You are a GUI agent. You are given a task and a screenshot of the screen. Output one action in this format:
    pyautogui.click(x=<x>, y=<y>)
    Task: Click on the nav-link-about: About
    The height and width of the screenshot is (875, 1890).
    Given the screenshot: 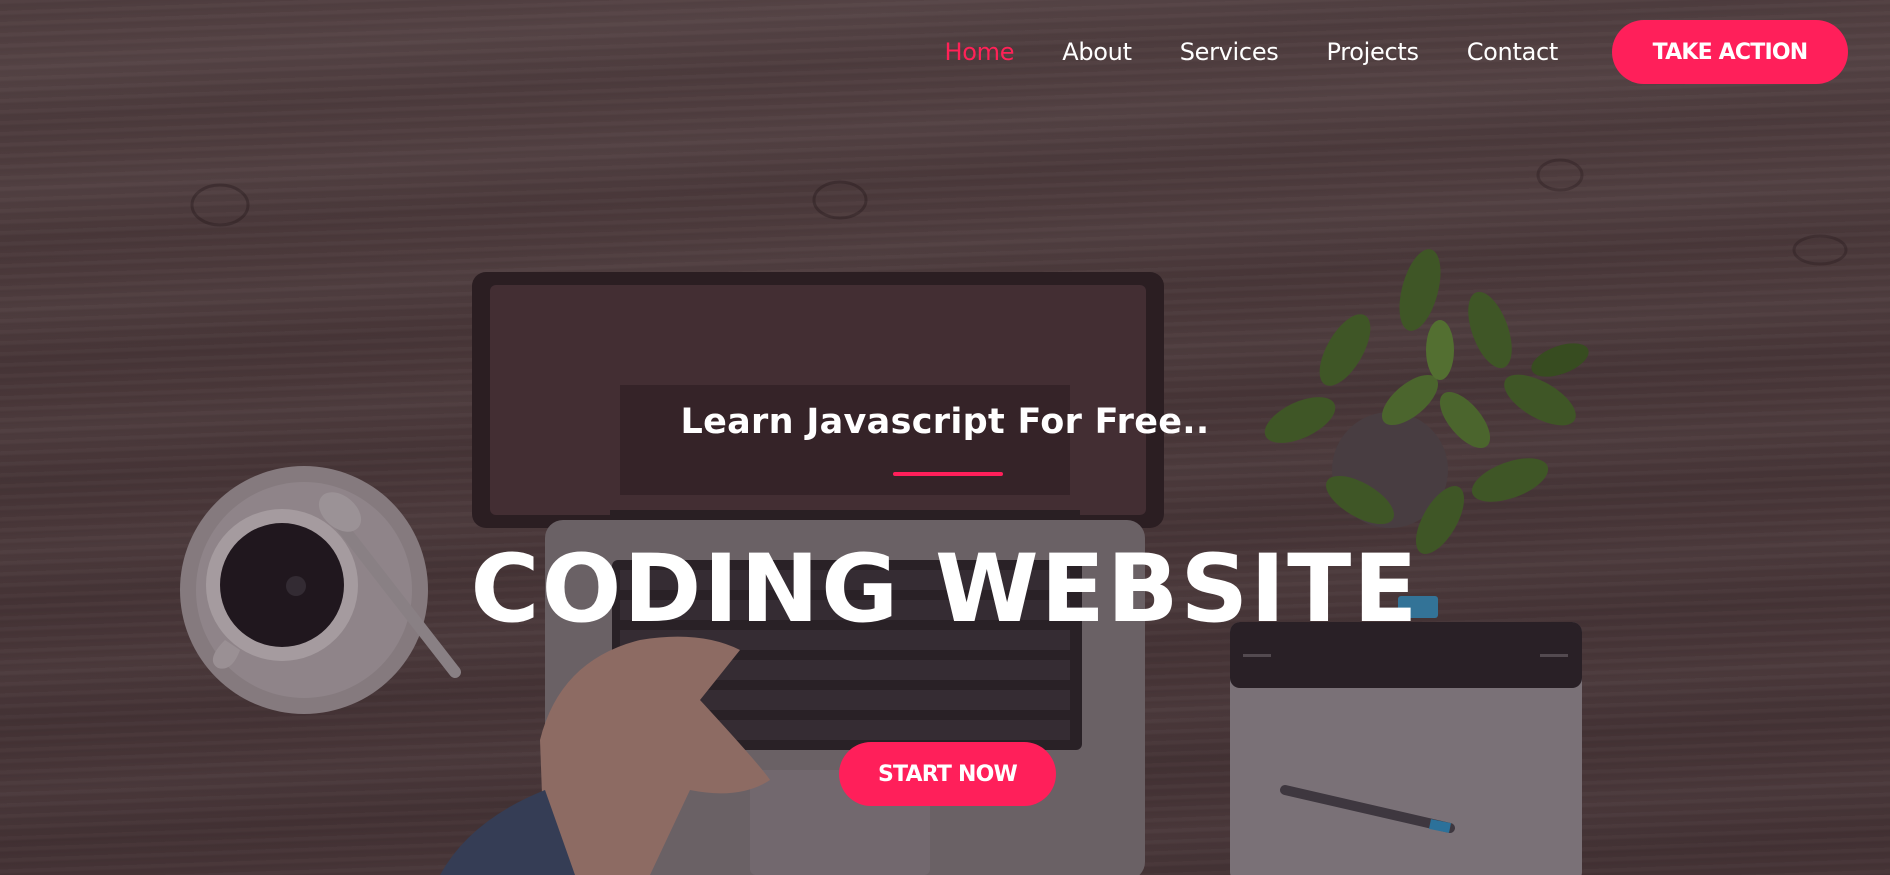 What is the action you would take?
    pyautogui.click(x=1097, y=52)
    